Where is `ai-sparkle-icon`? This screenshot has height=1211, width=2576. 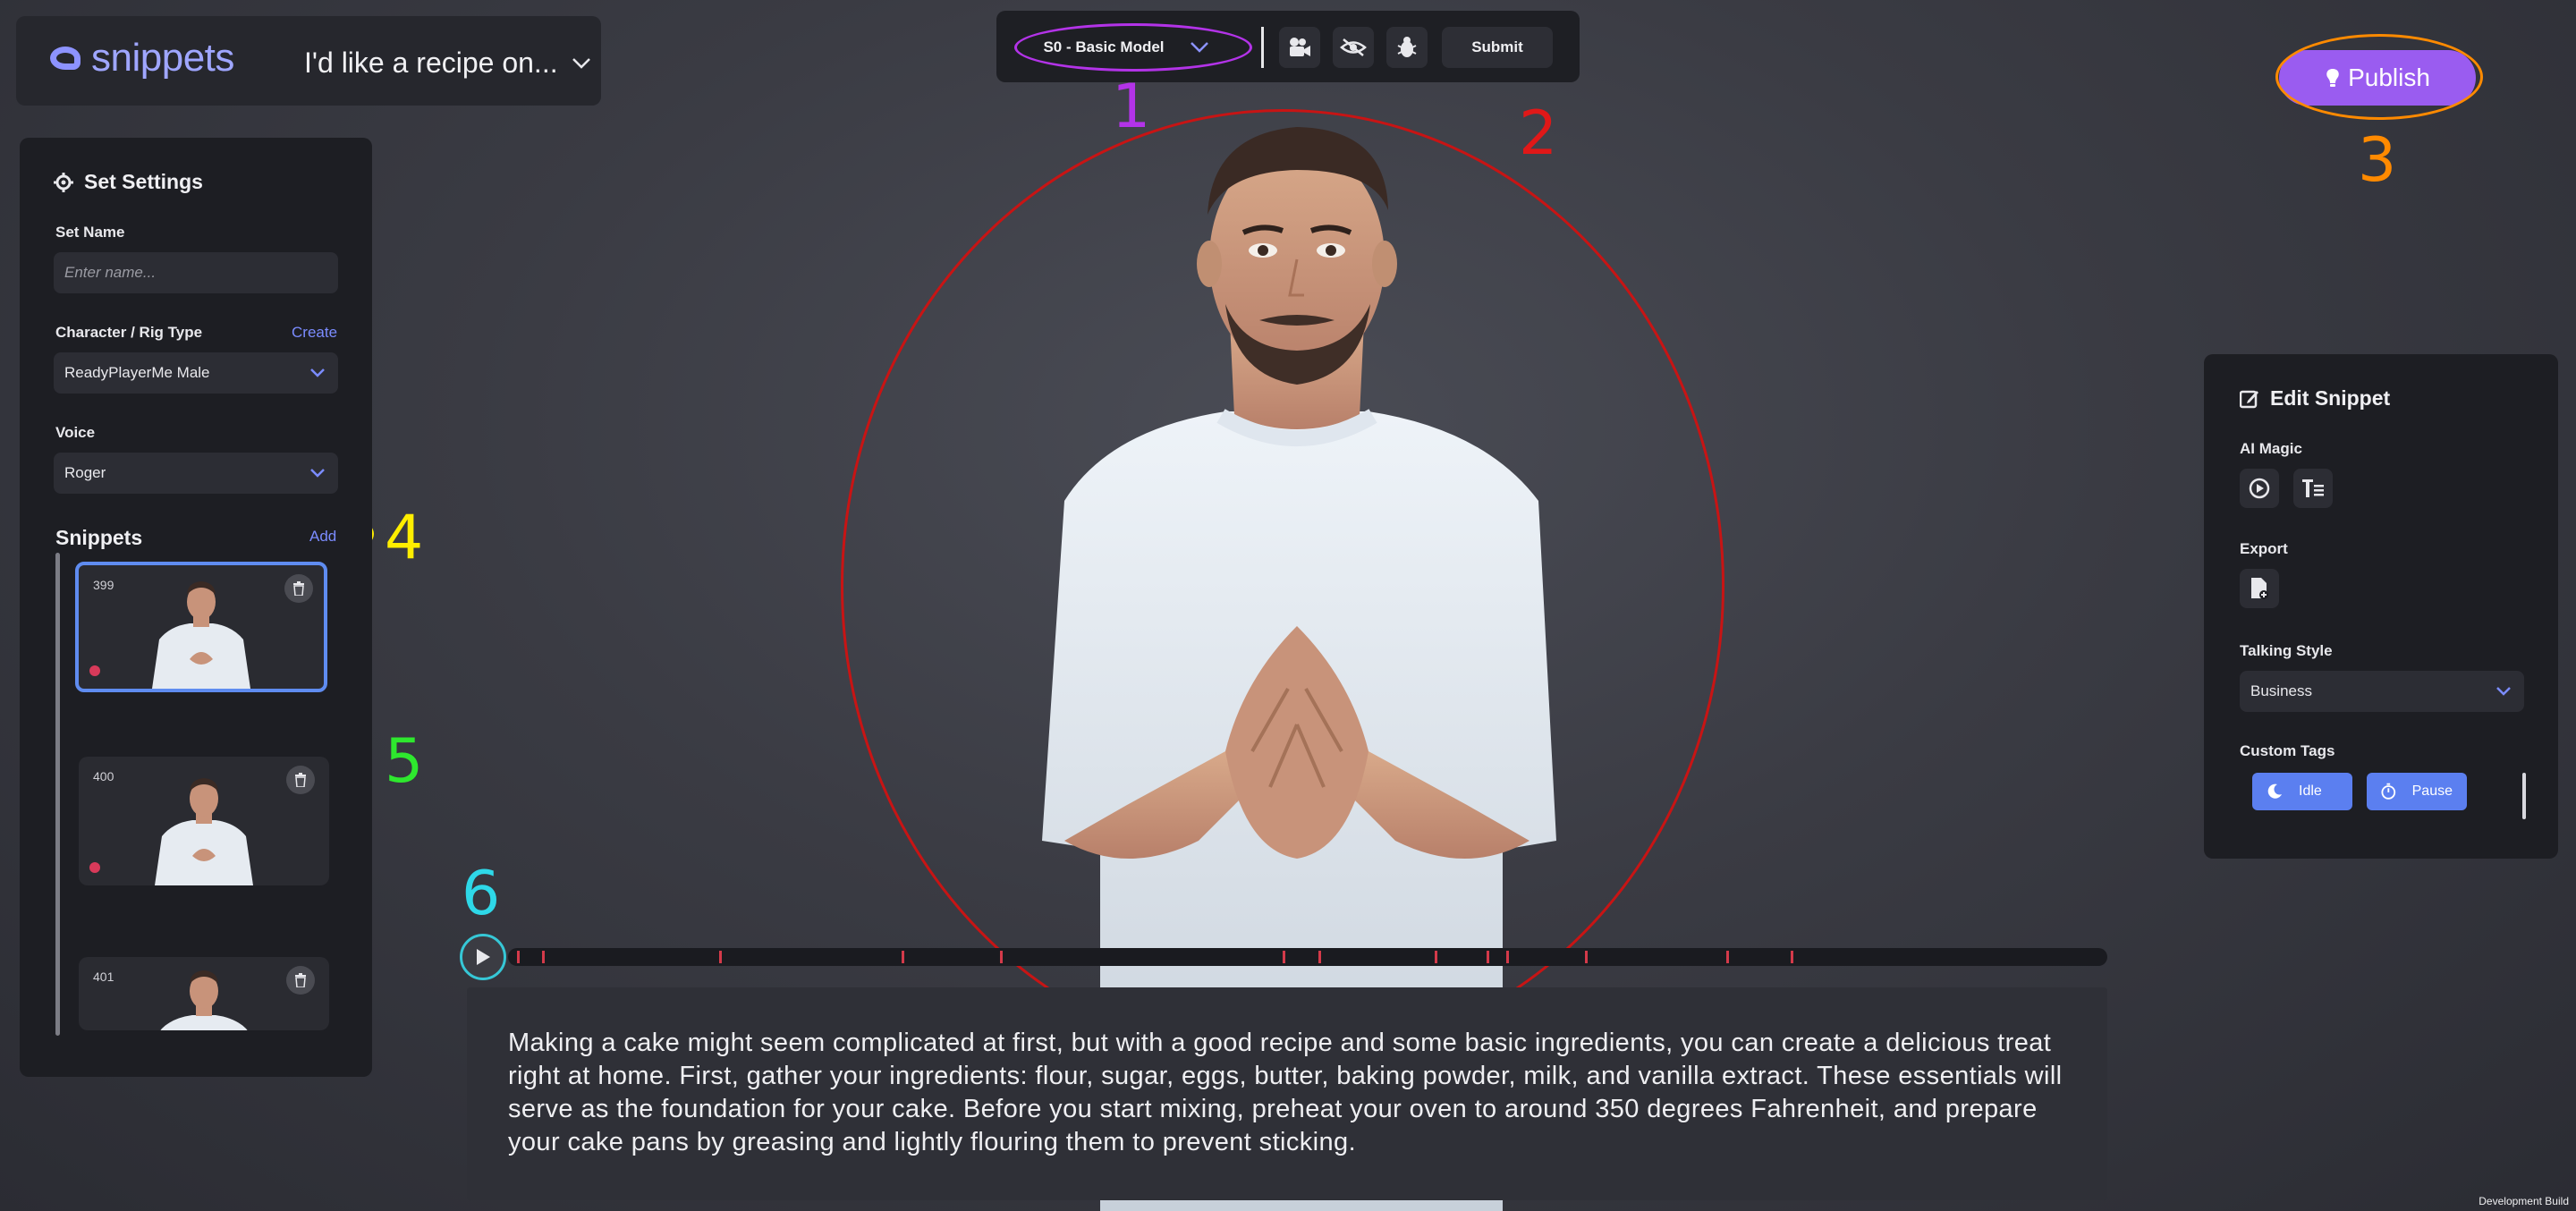
ai-sparkle-icon is located at coordinates (2259, 488).